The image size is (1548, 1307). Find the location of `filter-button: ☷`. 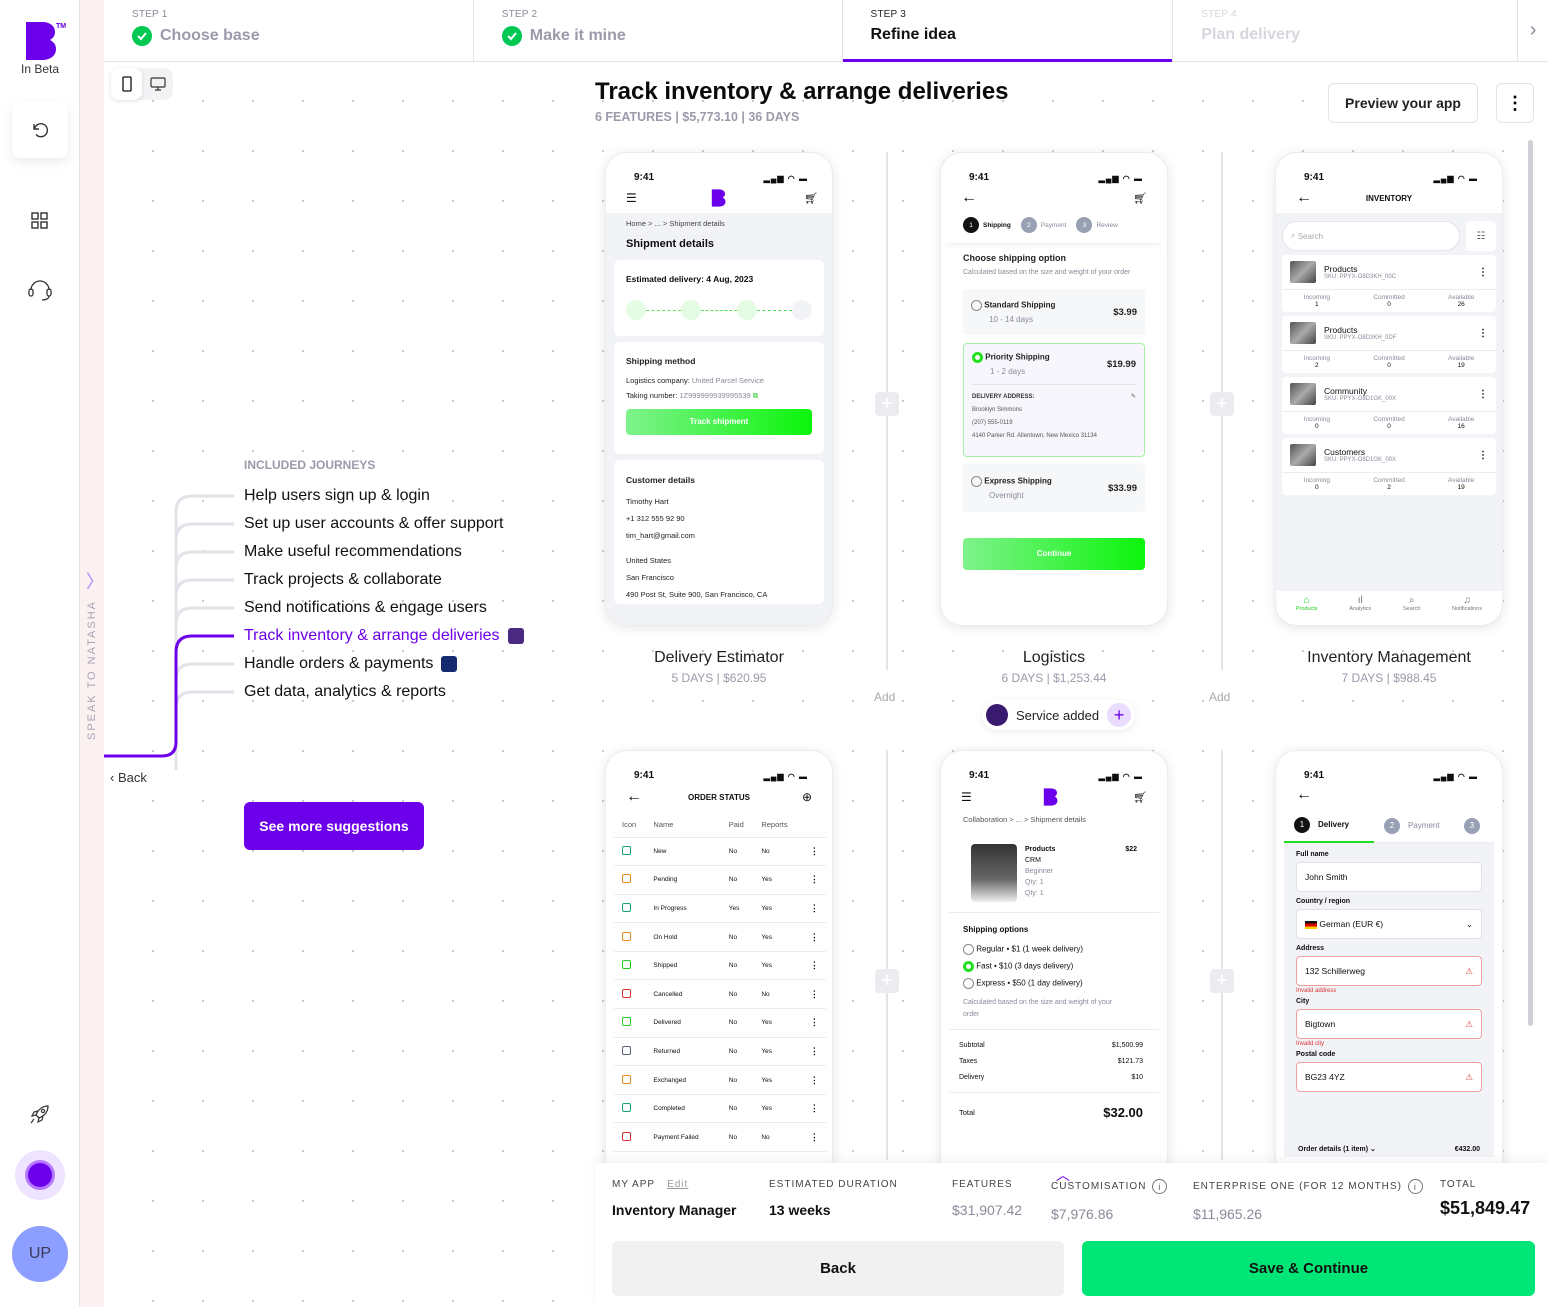

filter-button: ☷ is located at coordinates (1481, 236).